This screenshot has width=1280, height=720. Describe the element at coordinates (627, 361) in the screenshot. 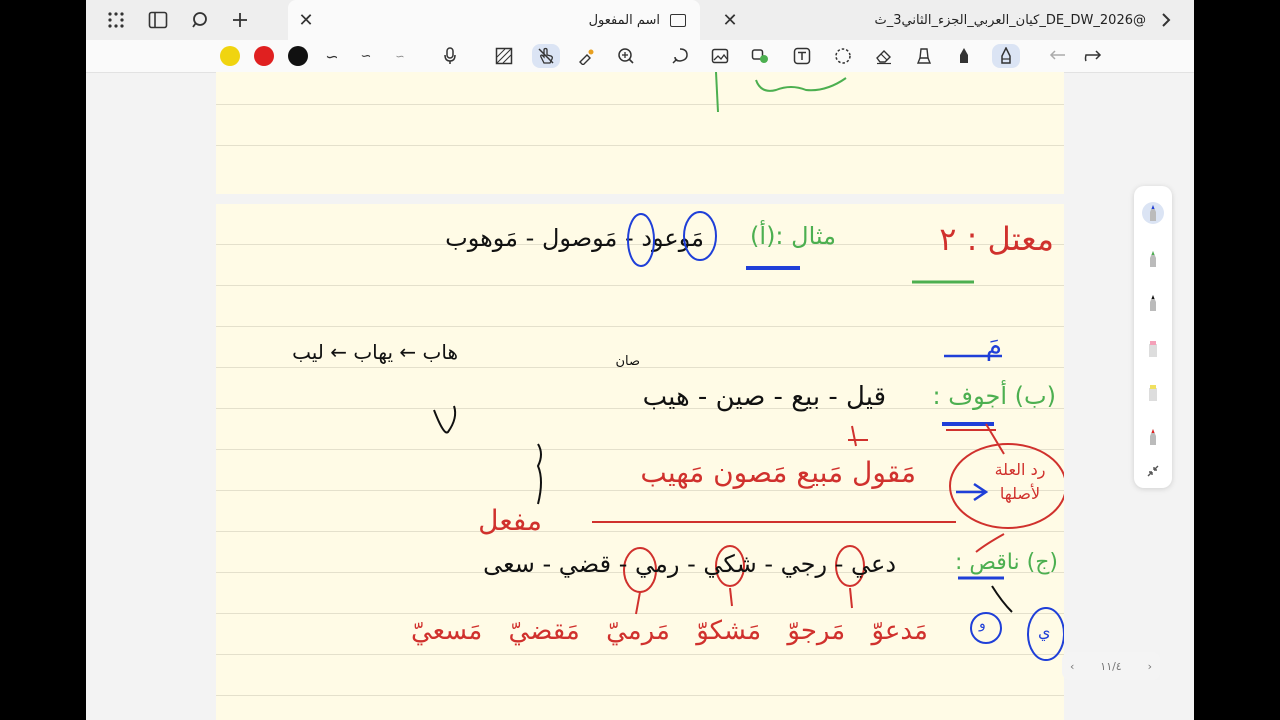

I see `note-san: صان` at that location.